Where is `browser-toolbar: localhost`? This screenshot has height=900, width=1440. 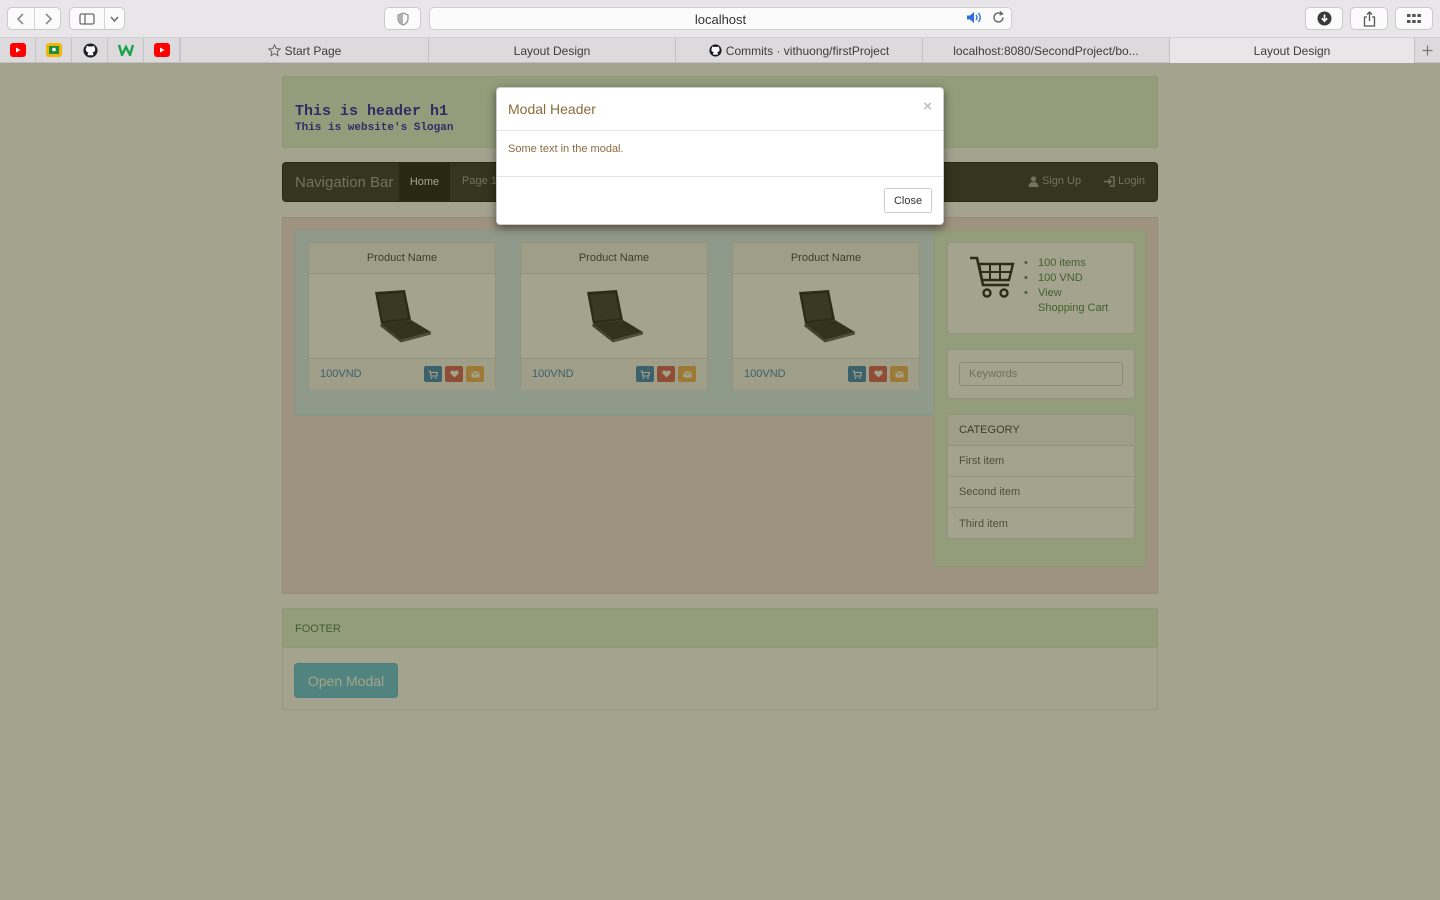
browser-toolbar: localhost is located at coordinates (720, 19).